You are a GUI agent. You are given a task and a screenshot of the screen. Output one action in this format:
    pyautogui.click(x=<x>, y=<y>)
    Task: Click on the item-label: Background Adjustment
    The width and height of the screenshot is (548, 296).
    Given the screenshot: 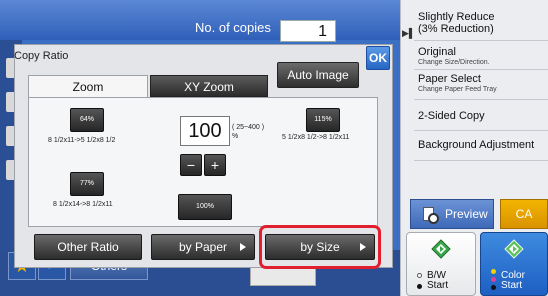 What is the action you would take?
    pyautogui.click(x=476, y=145)
    